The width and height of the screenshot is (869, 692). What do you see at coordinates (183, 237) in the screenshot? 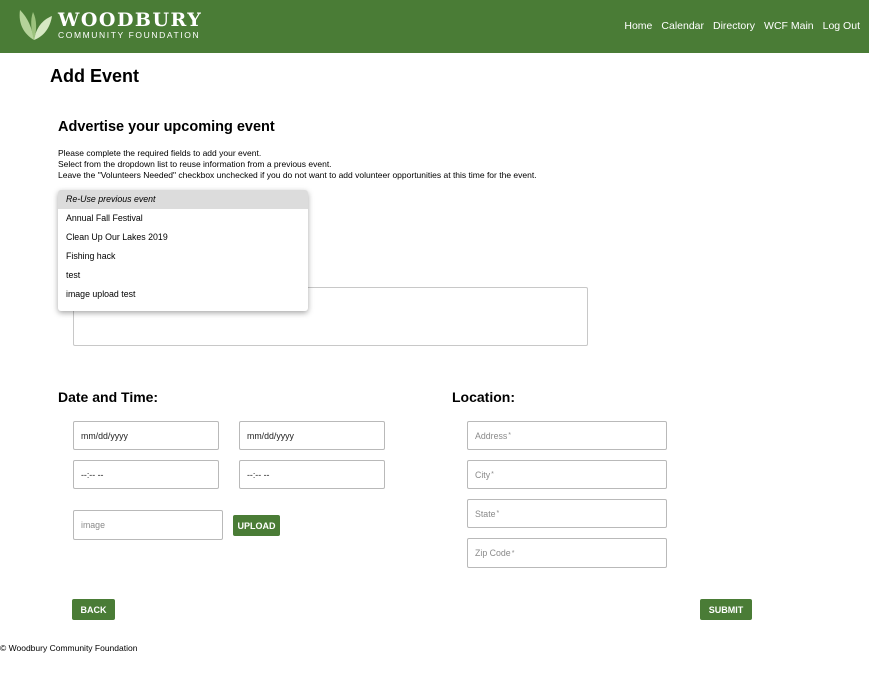
I see `dropdown-option: Clean Up Our Lakes 2019` at bounding box center [183, 237].